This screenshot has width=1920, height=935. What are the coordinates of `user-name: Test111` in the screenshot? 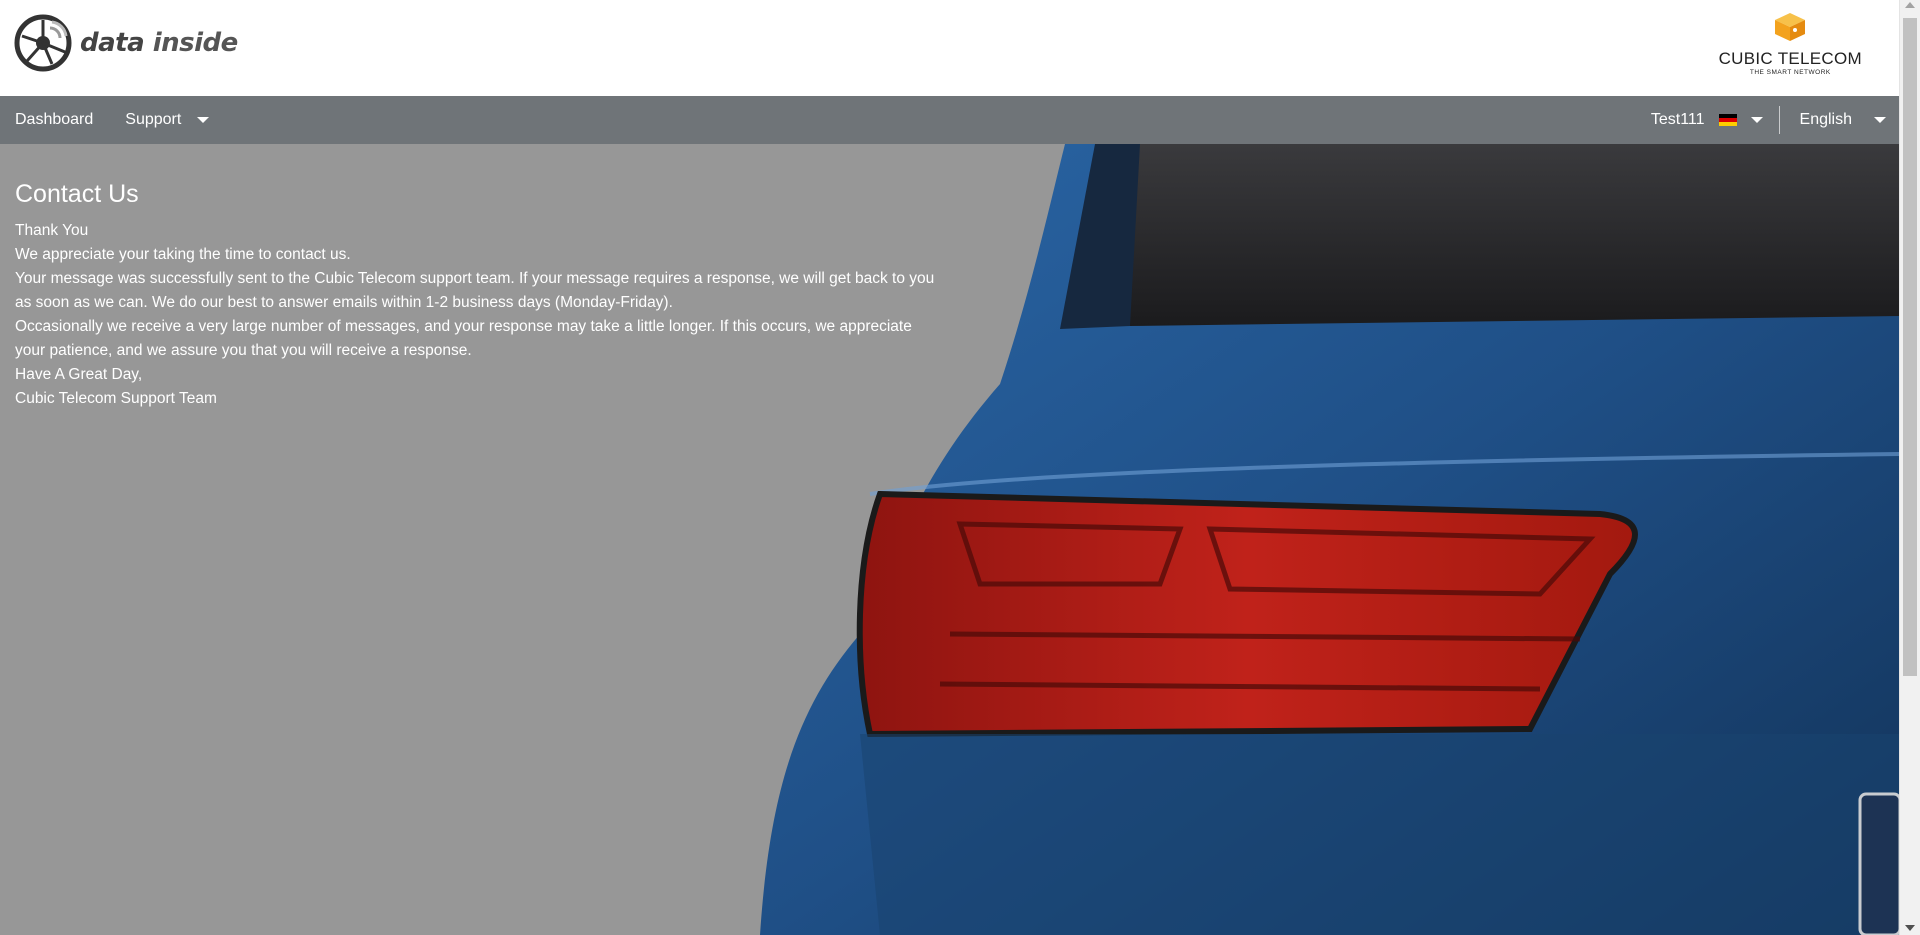 It's located at (1677, 119).